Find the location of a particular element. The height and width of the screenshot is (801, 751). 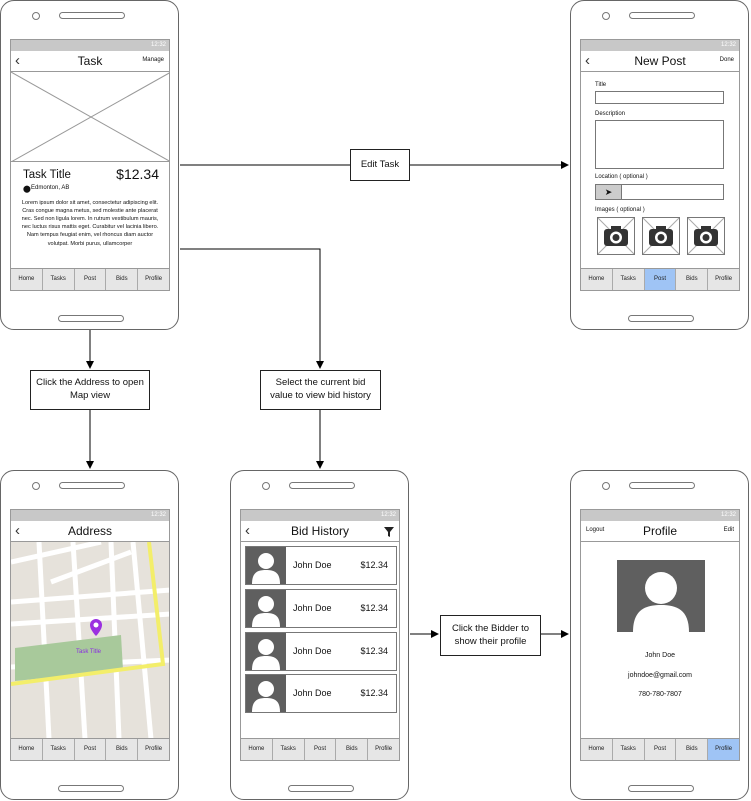

open-map-label: Click the Address to open Map view is located at coordinates (90, 390).